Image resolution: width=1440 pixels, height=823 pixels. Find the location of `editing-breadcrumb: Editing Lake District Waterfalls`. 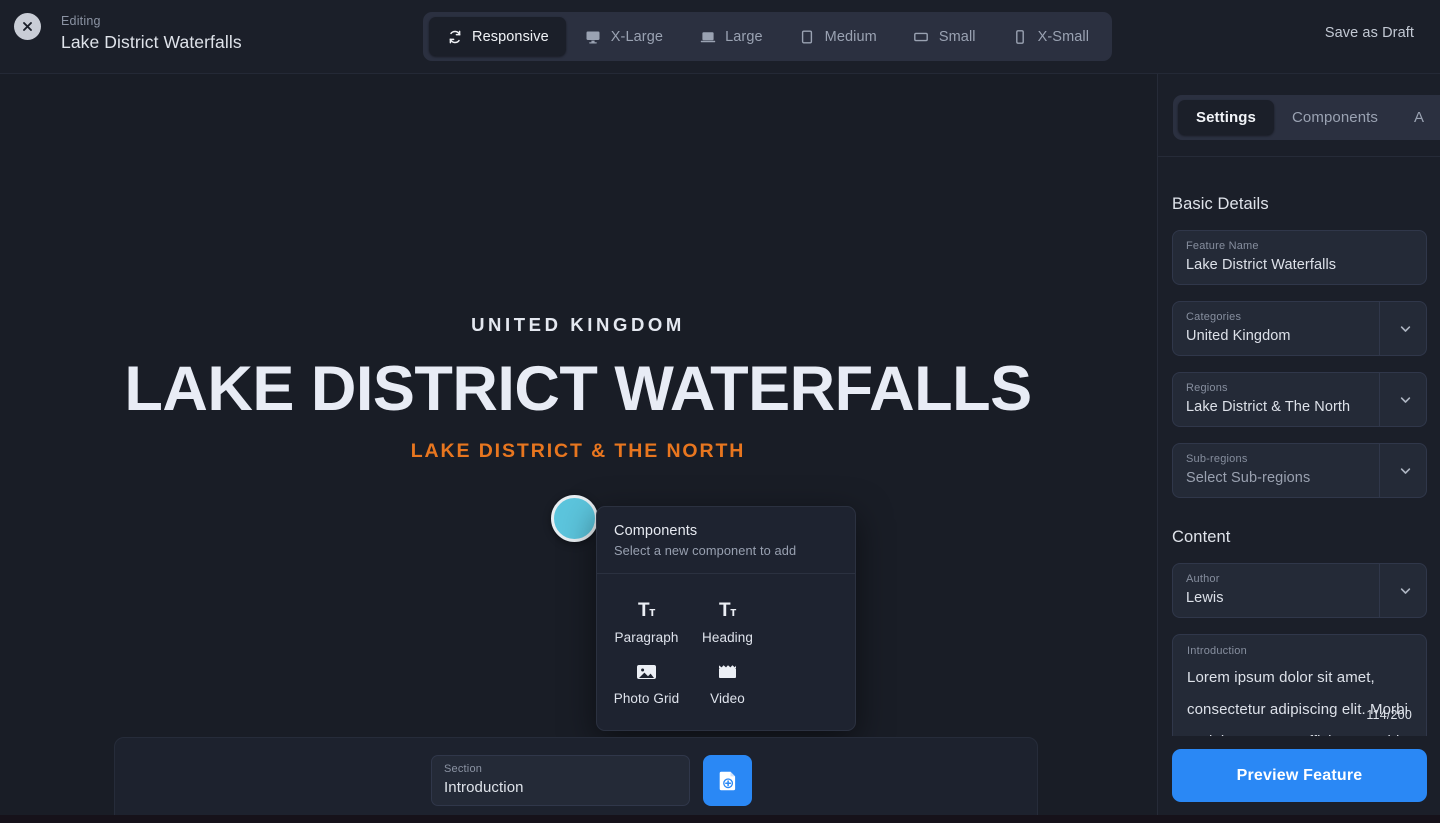

editing-breadcrumb: Editing Lake District Waterfalls is located at coordinates (151, 33).